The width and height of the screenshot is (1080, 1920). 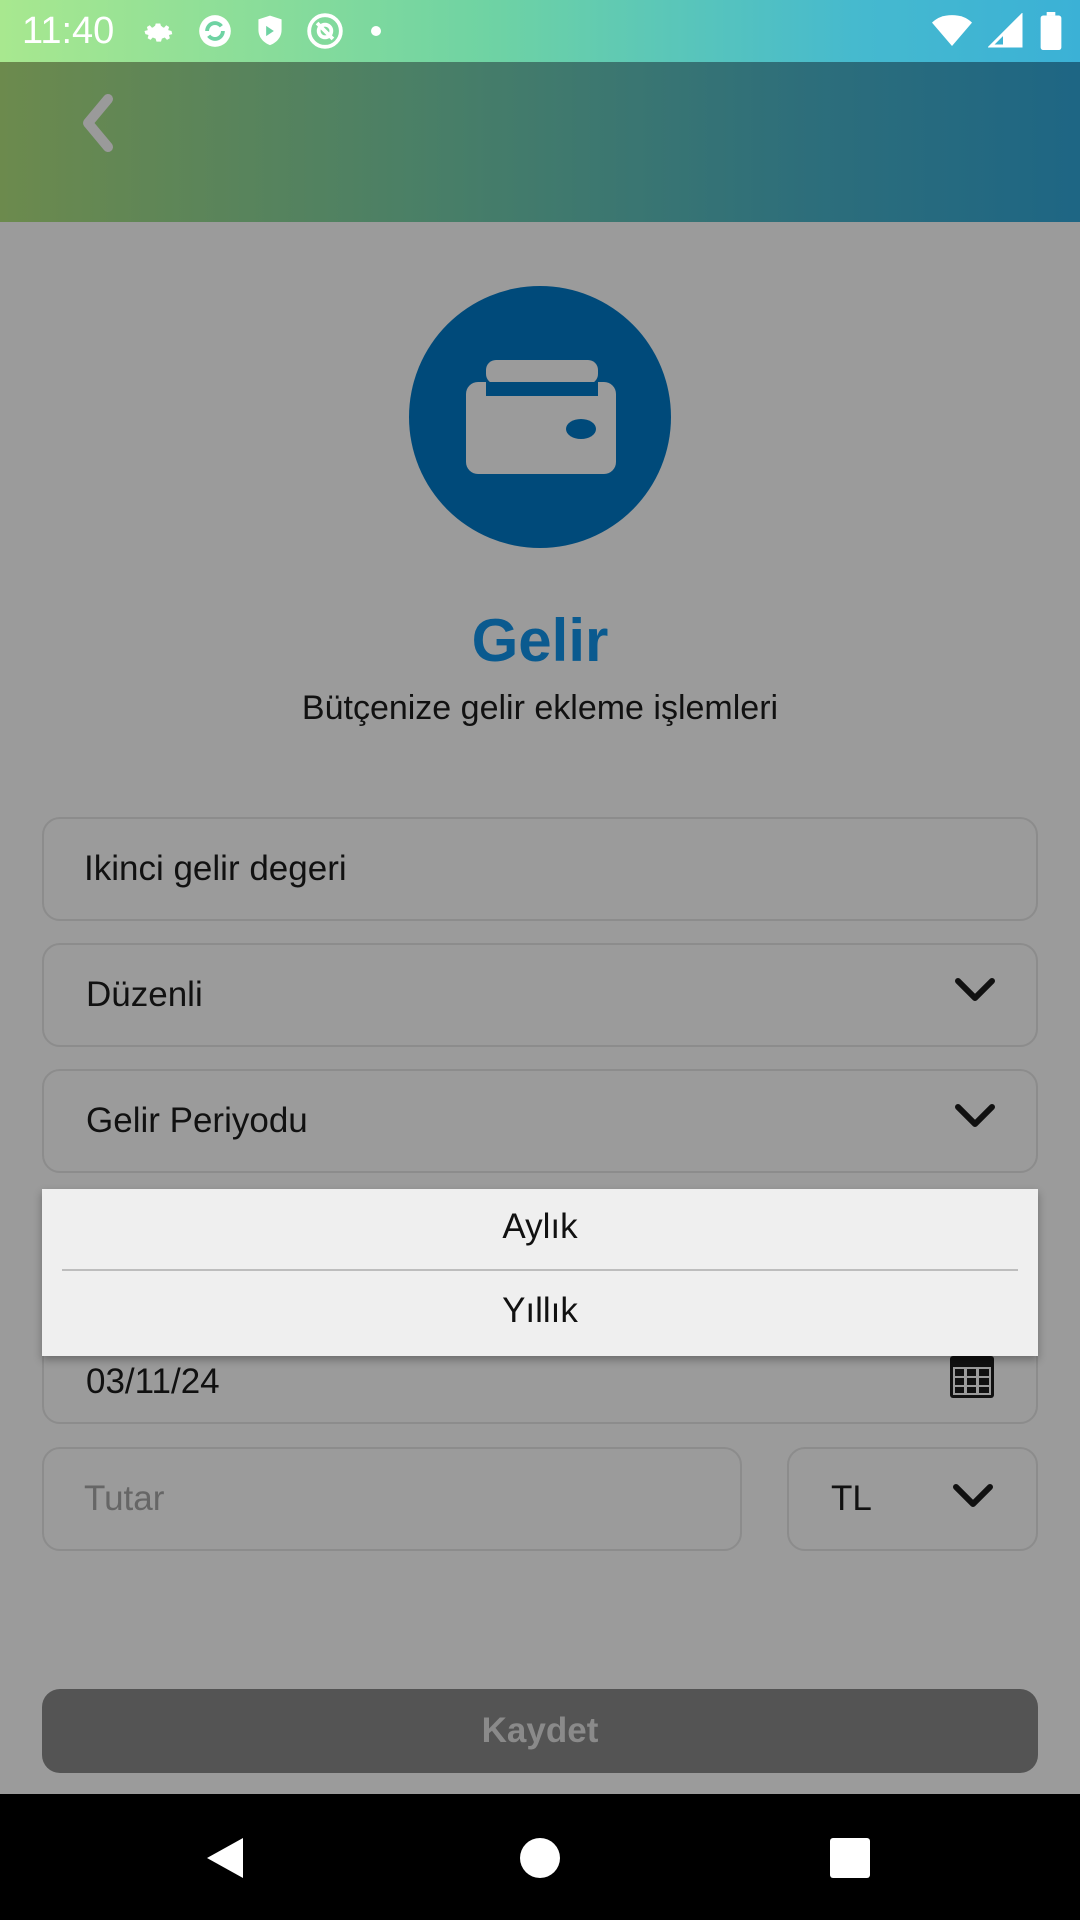 What do you see at coordinates (392, 1499) in the screenshot?
I see `amount-input: Tutar` at bounding box center [392, 1499].